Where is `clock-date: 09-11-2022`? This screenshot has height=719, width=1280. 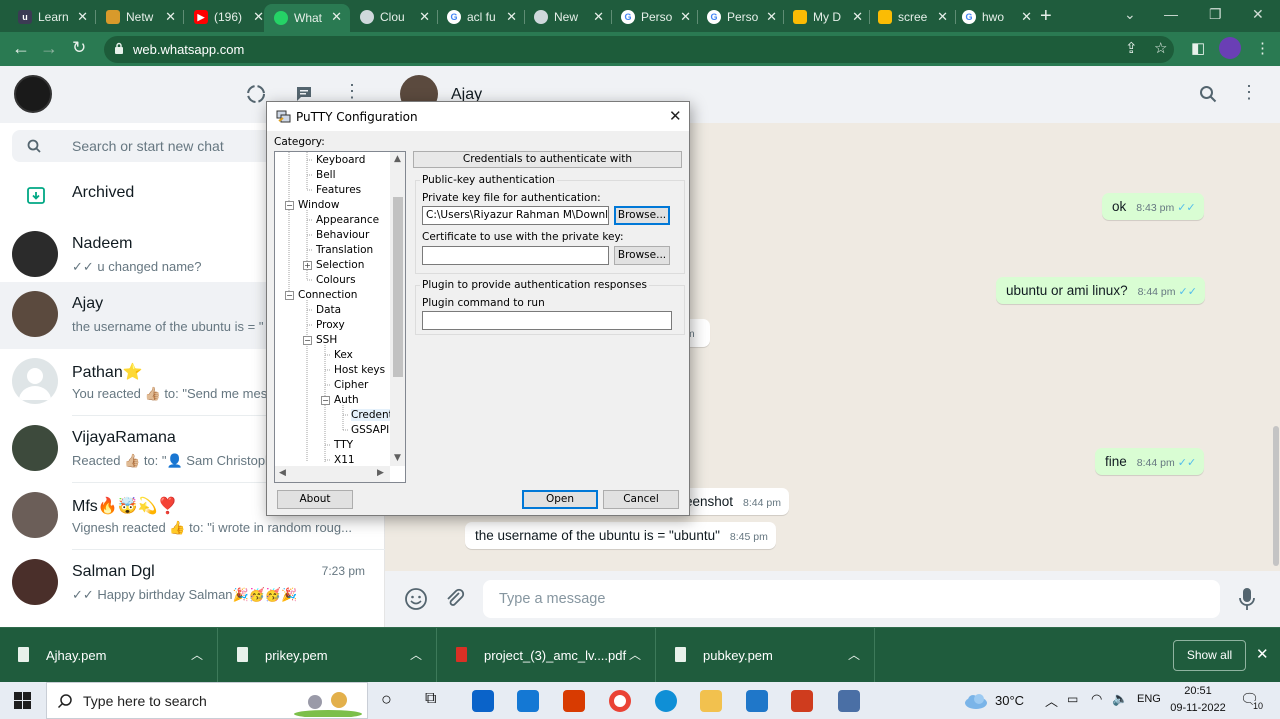 clock-date: 09-11-2022 is located at coordinates (1198, 708).